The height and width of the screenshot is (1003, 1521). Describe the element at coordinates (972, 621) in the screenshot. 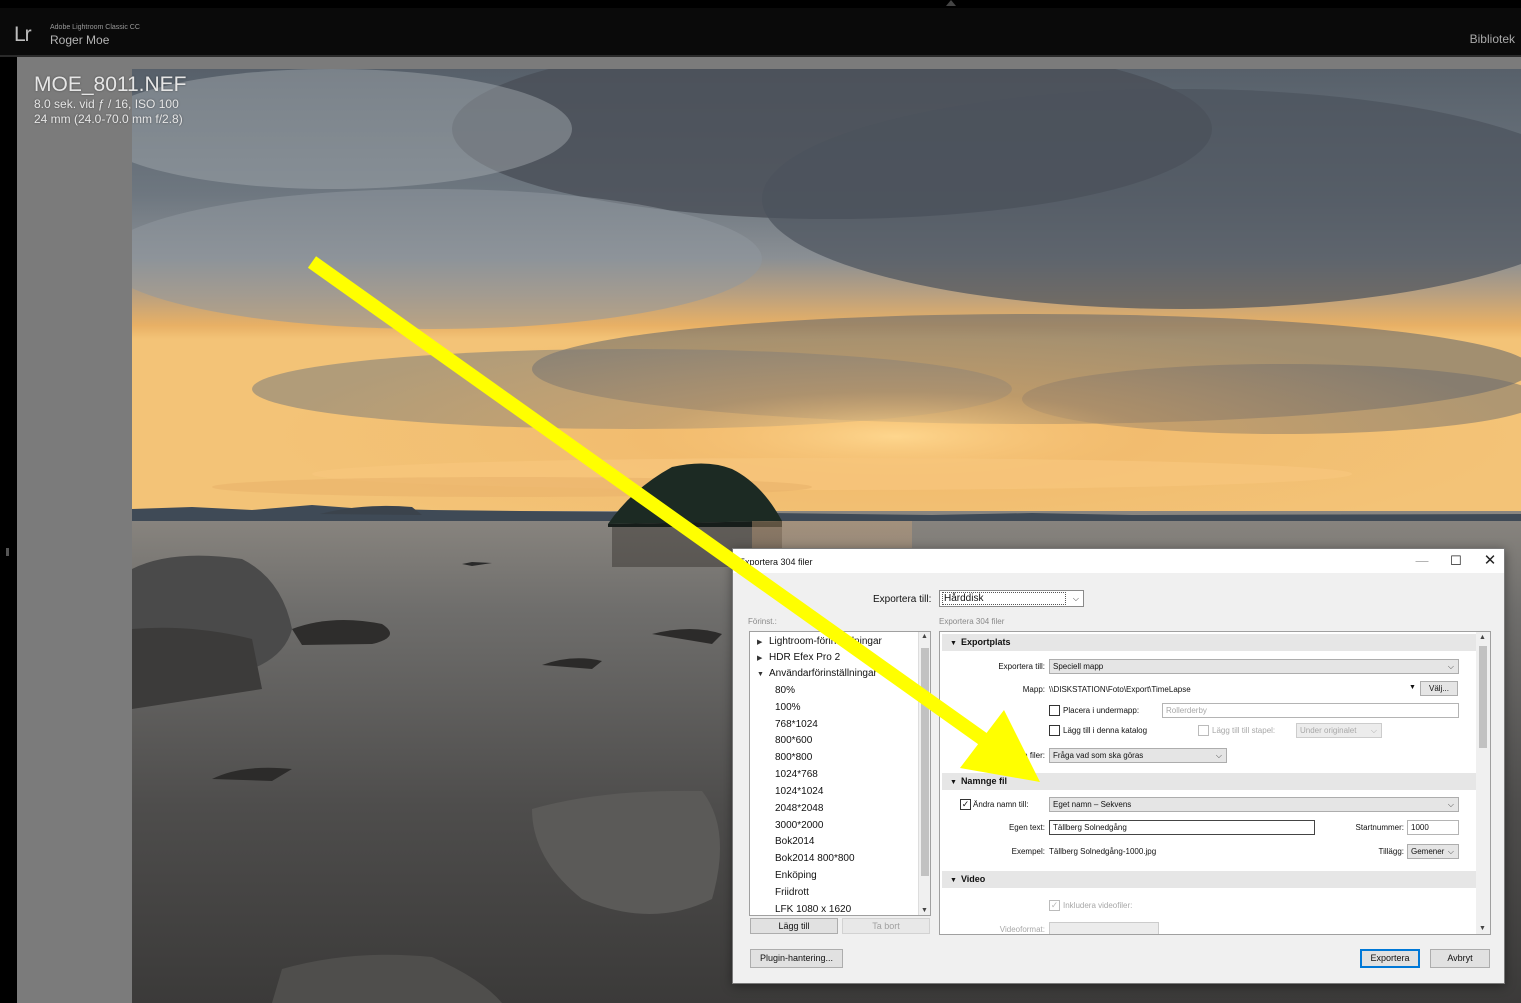

I see `export-count-label: Exportera 304 filer` at that location.